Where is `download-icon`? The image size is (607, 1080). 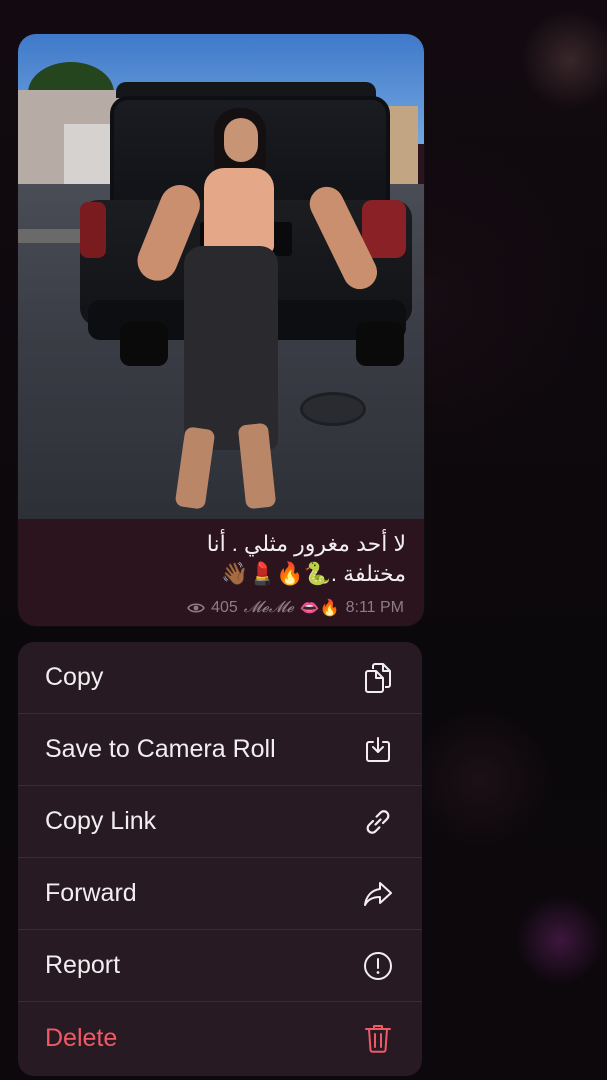 download-icon is located at coordinates (378, 750).